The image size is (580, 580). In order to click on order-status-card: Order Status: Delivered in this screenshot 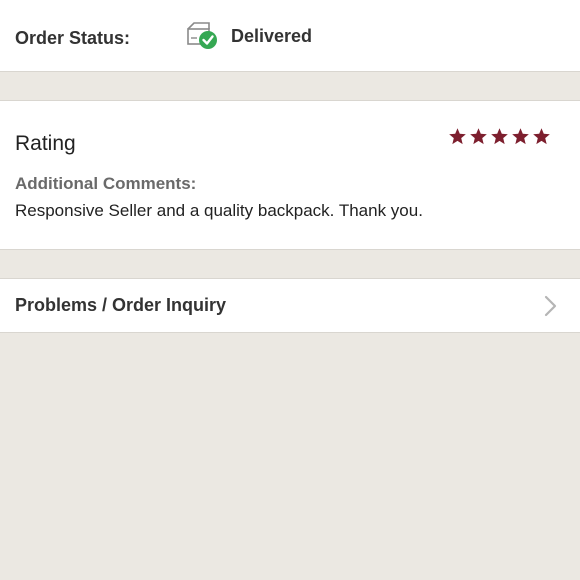, I will do `click(290, 36)`.